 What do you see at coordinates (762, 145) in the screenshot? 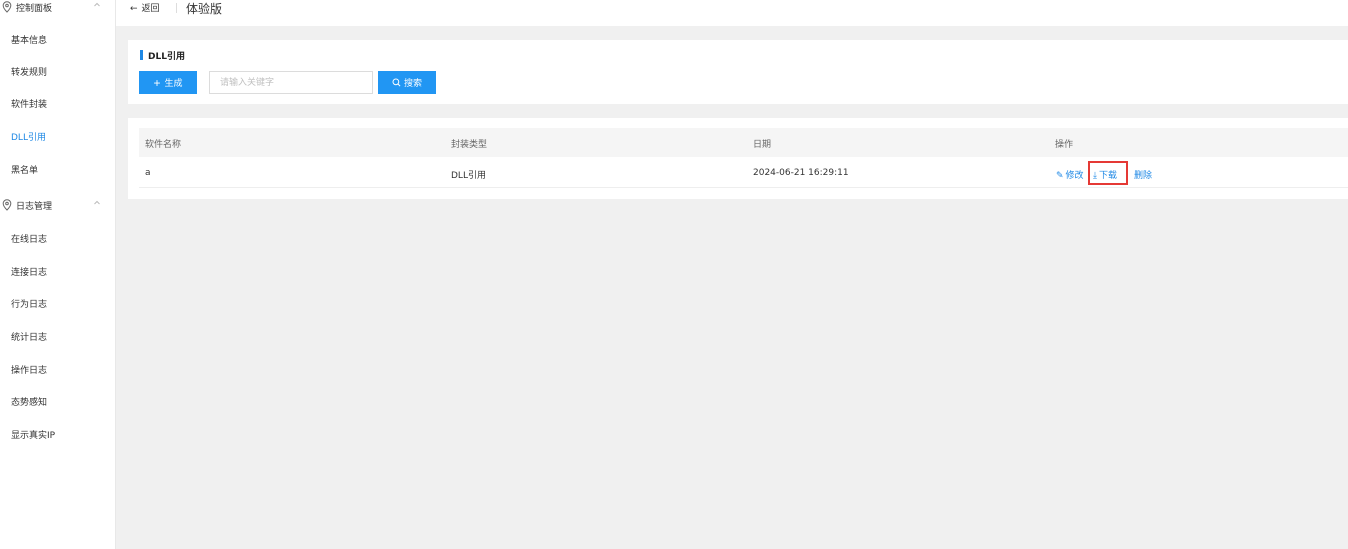
I see `column-header-date: 日期` at bounding box center [762, 145].